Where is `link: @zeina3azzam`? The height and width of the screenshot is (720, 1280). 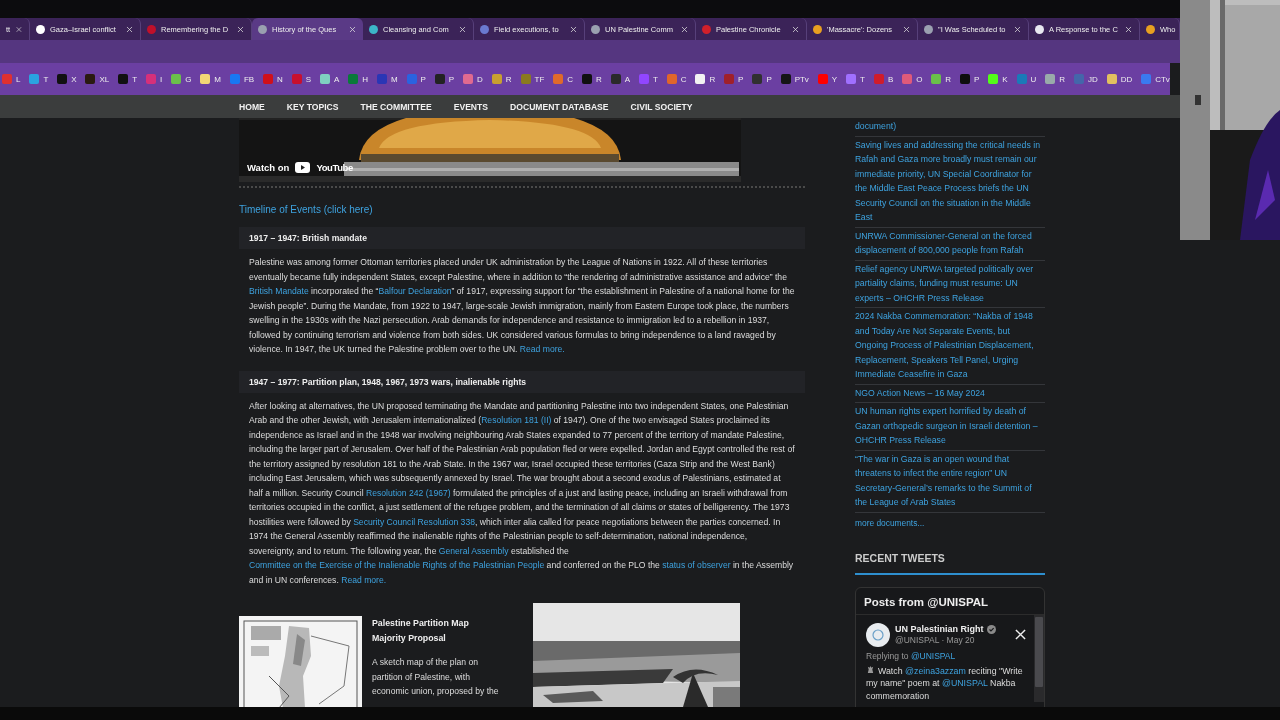 link: @zeina3azzam is located at coordinates (935, 670).